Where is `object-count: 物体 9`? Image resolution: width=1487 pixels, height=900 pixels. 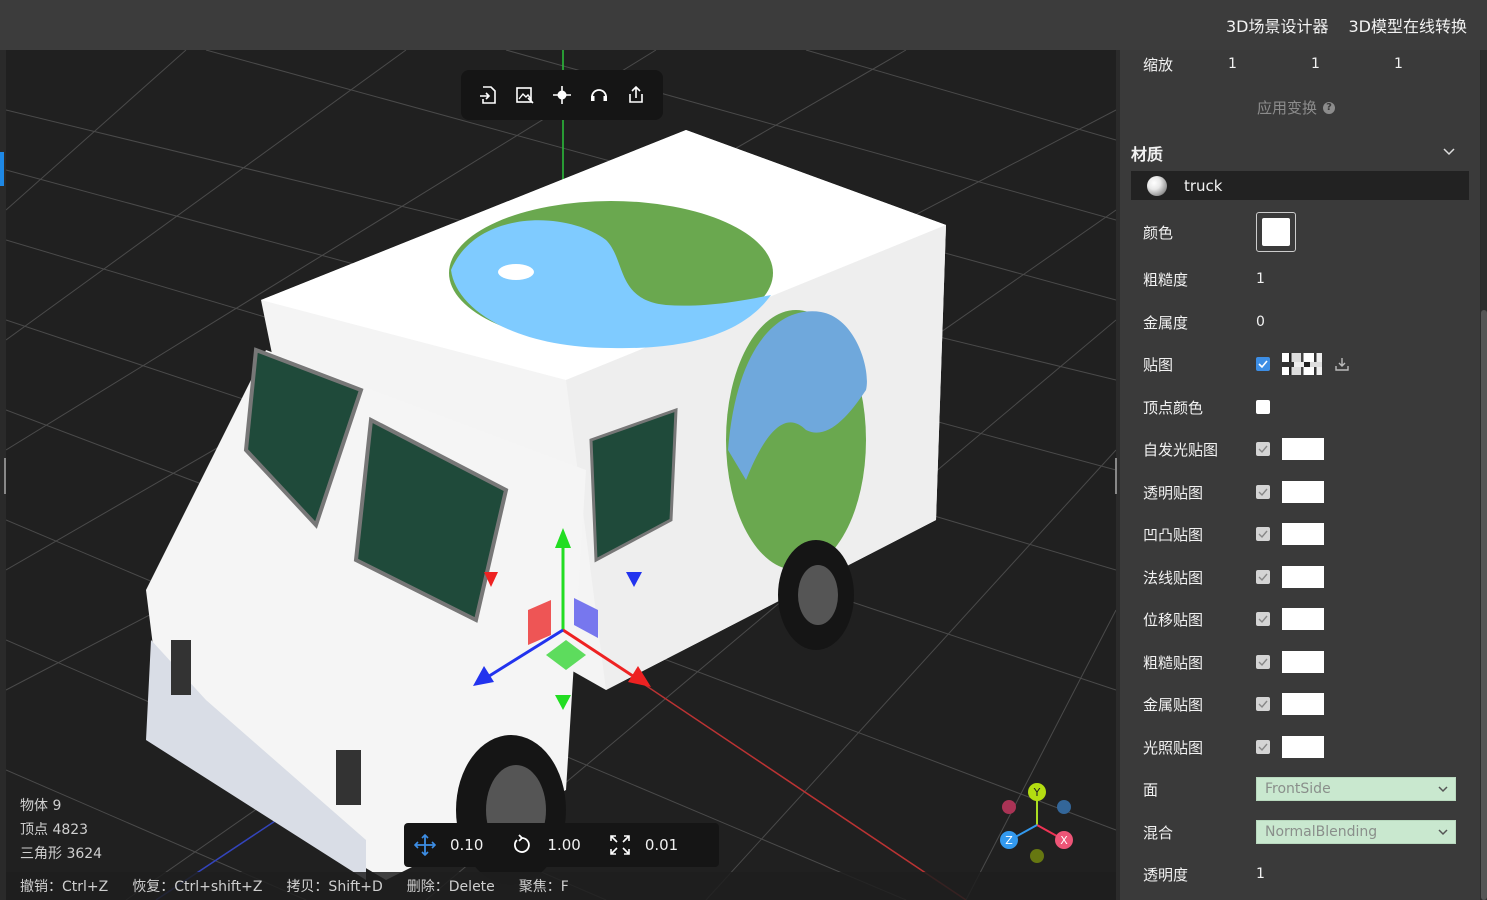 object-count: 物体 9 is located at coordinates (41, 806).